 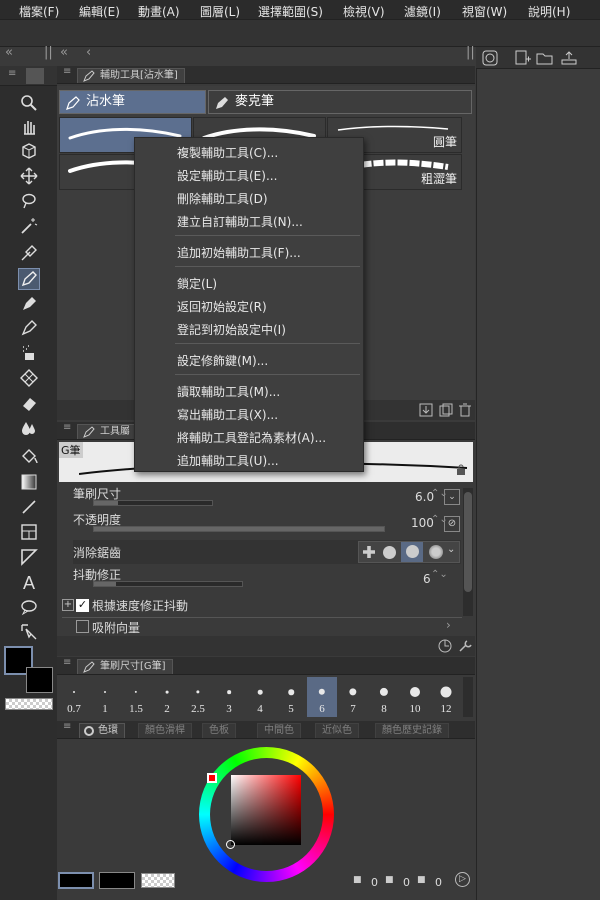 What do you see at coordinates (439, 574) in the screenshot?
I see `stepper-icon: ⌃⌄` at bounding box center [439, 574].